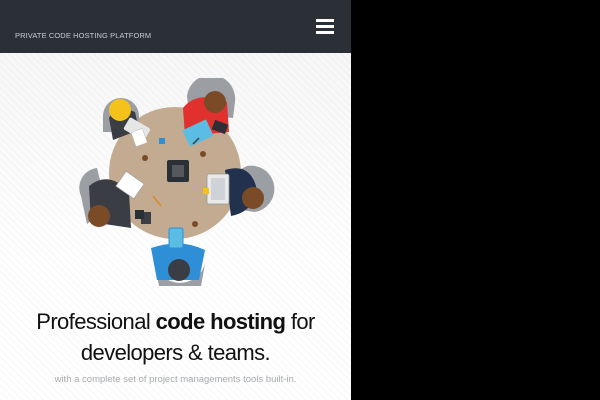 This screenshot has width=600, height=400. I want to click on headline-part2: for, so click(300, 321).